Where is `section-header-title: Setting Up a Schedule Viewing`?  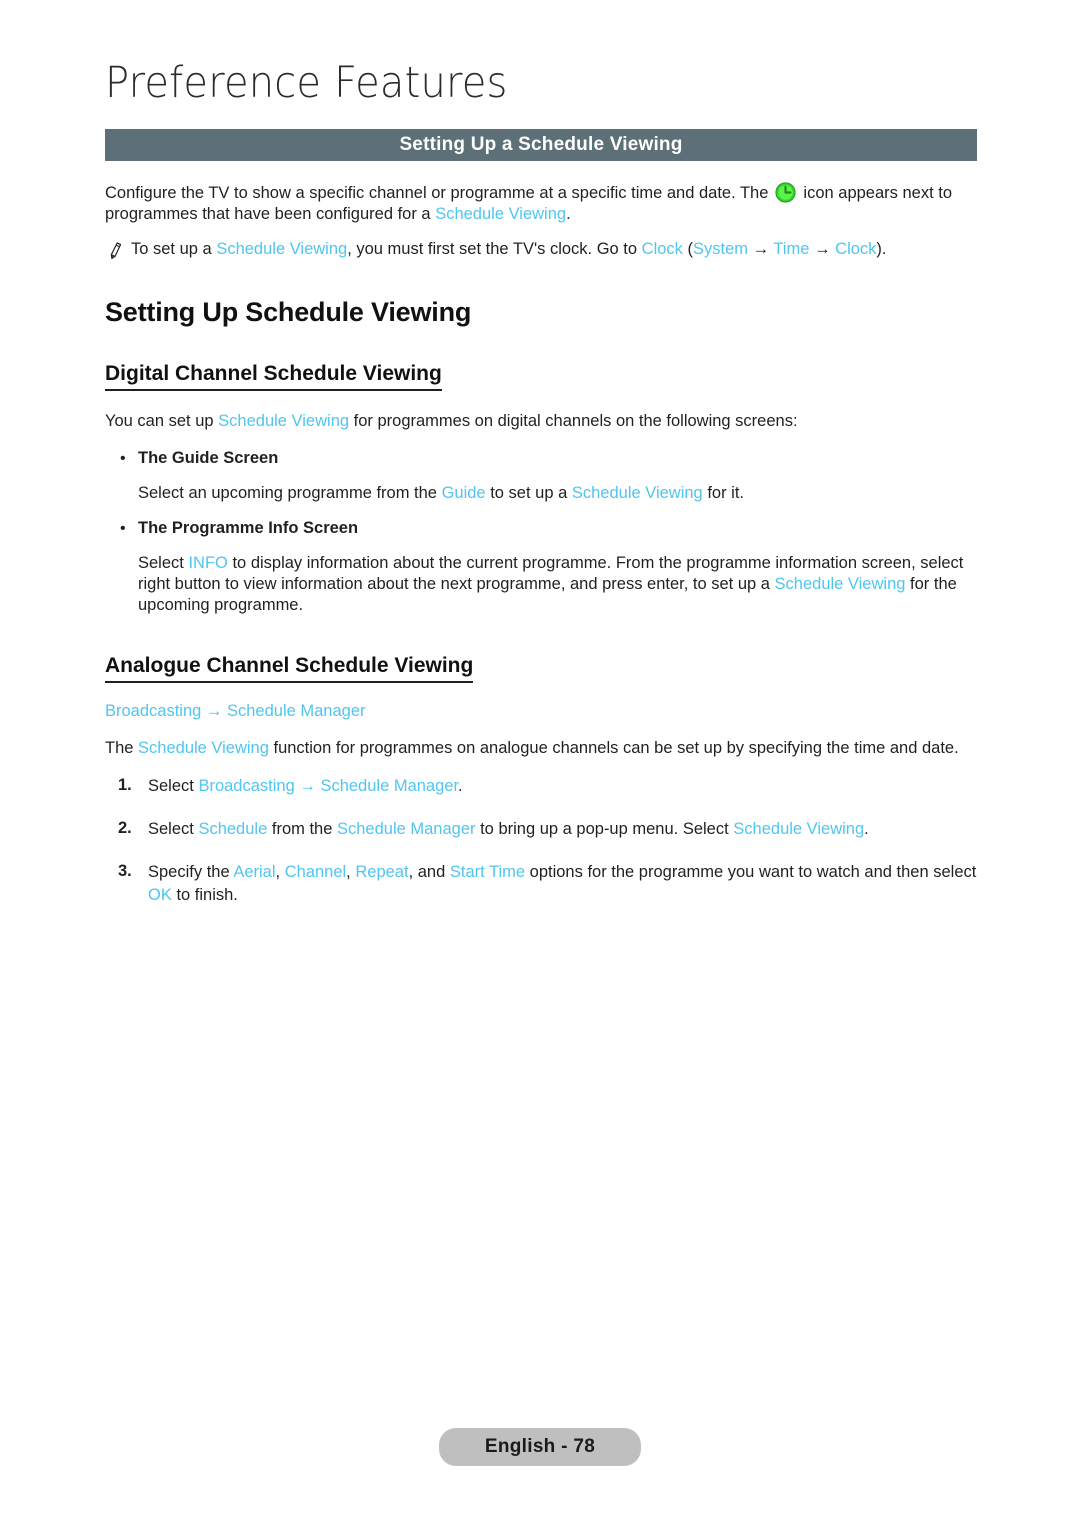 section-header-title: Setting Up a Schedule Viewing is located at coordinates (541, 144).